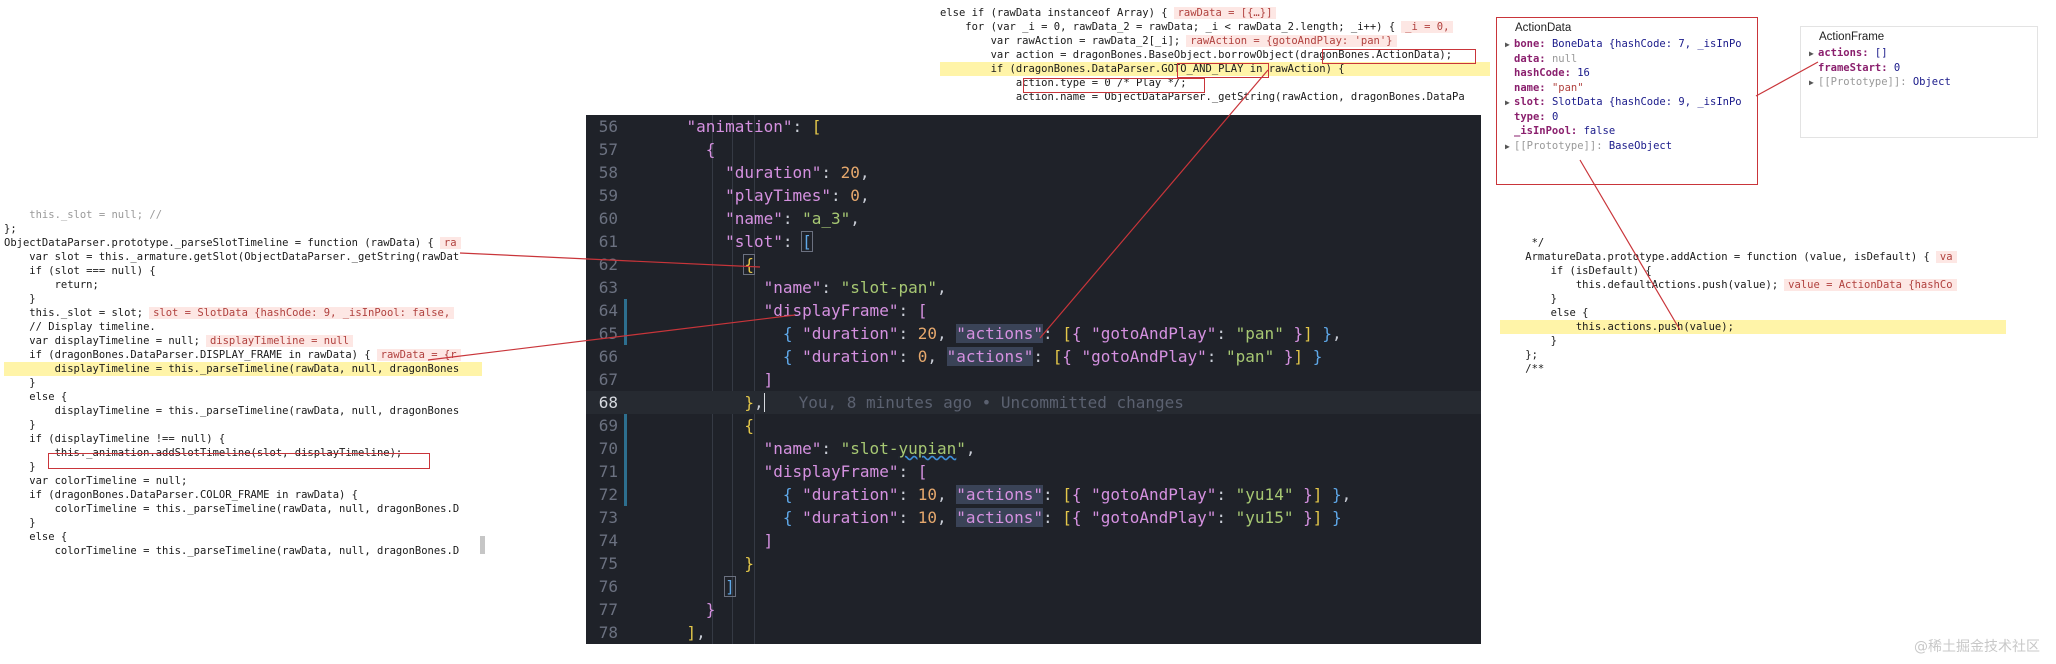 Image resolution: width=2056 pixels, height=664 pixels. Describe the element at coordinates (1977, 647) in the screenshot. I see `watermark: @稀土掘金技术社区` at that location.